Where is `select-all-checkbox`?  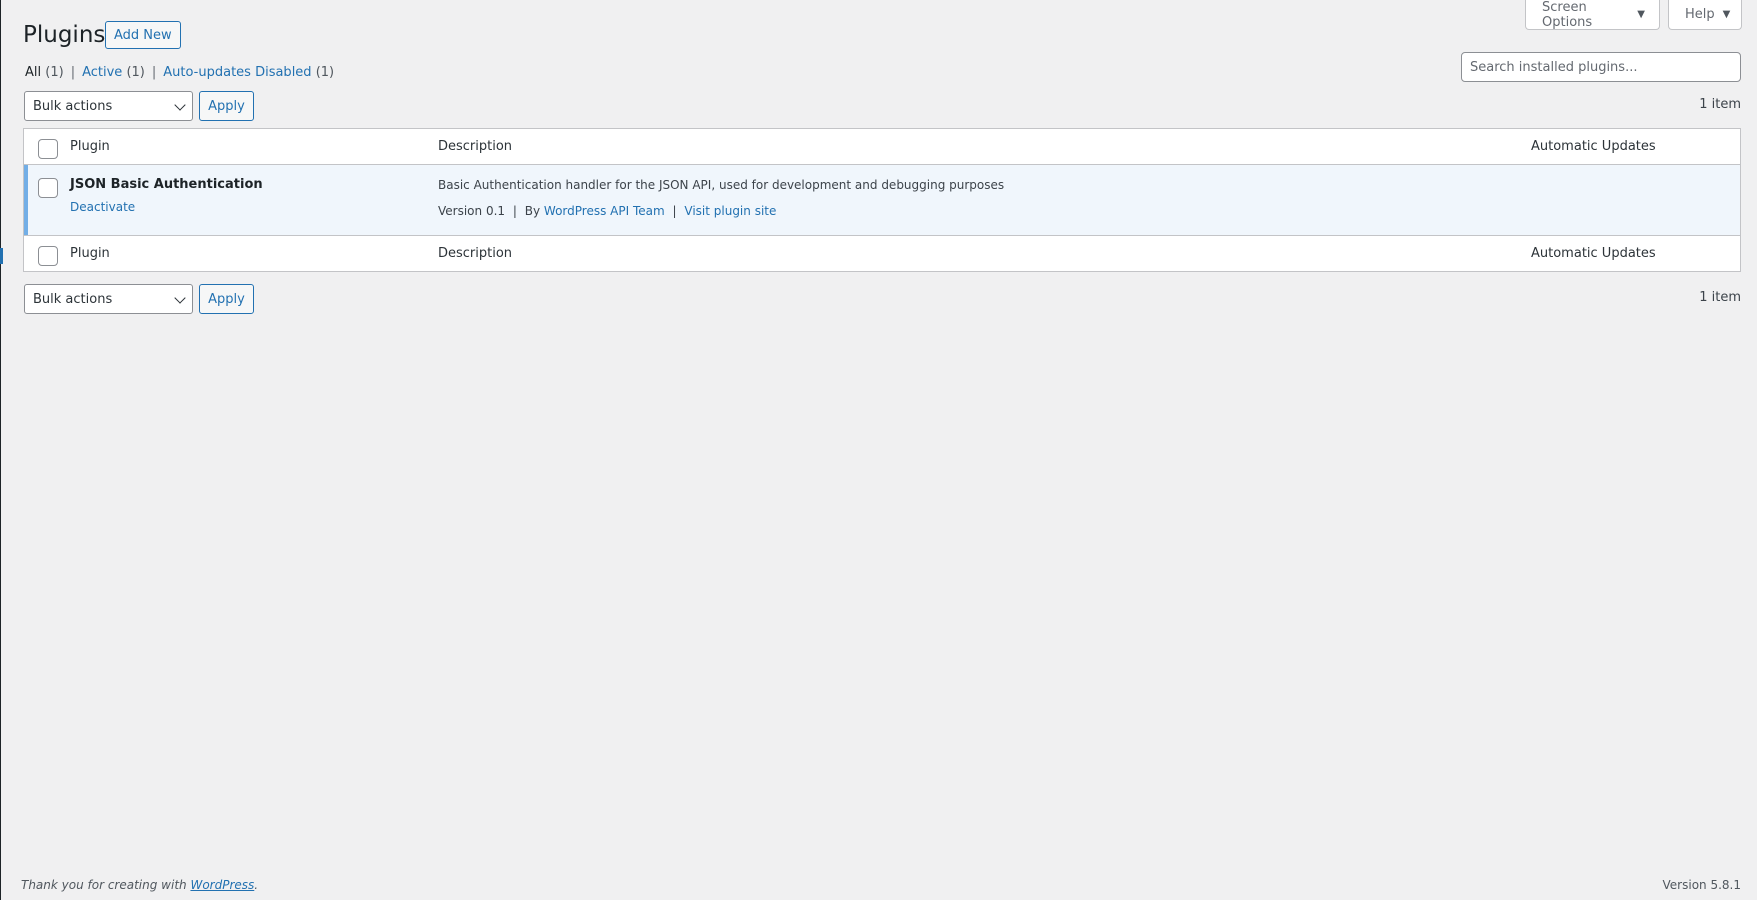
select-all-checkbox is located at coordinates (48, 149).